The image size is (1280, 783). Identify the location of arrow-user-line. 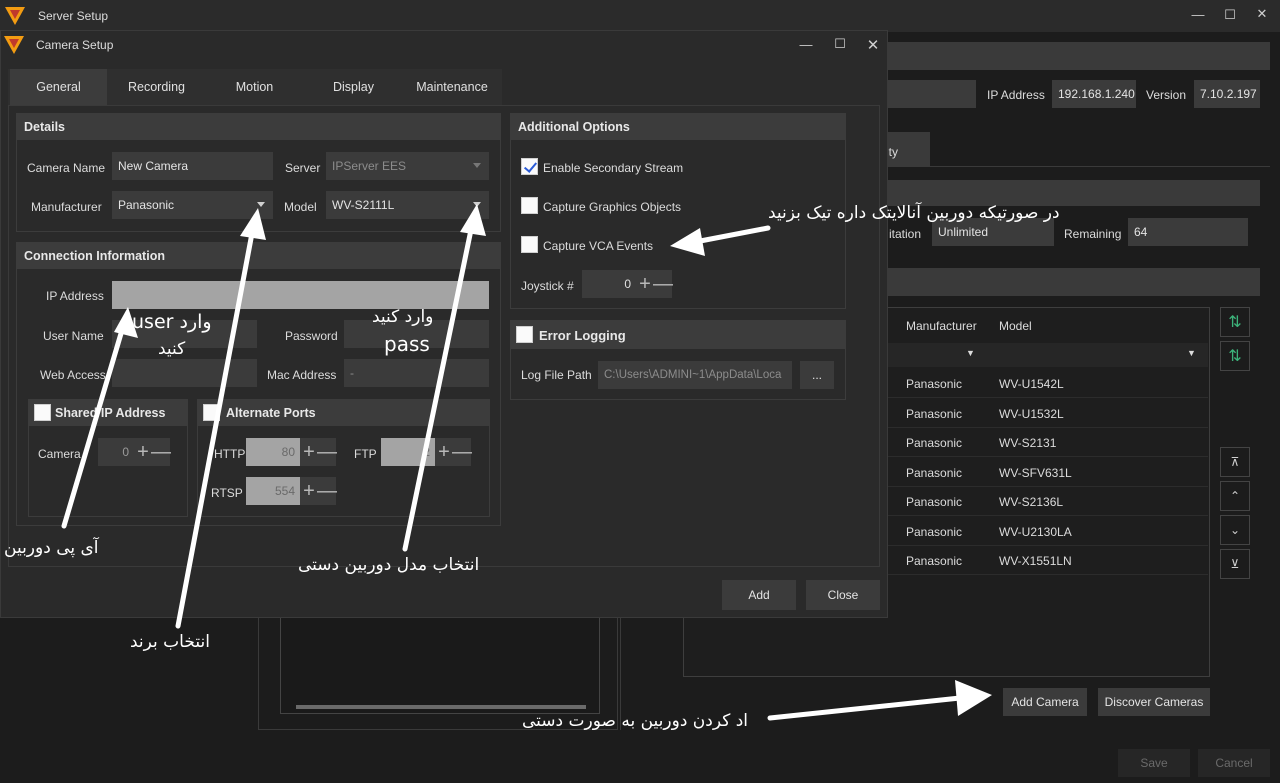
(94, 423).